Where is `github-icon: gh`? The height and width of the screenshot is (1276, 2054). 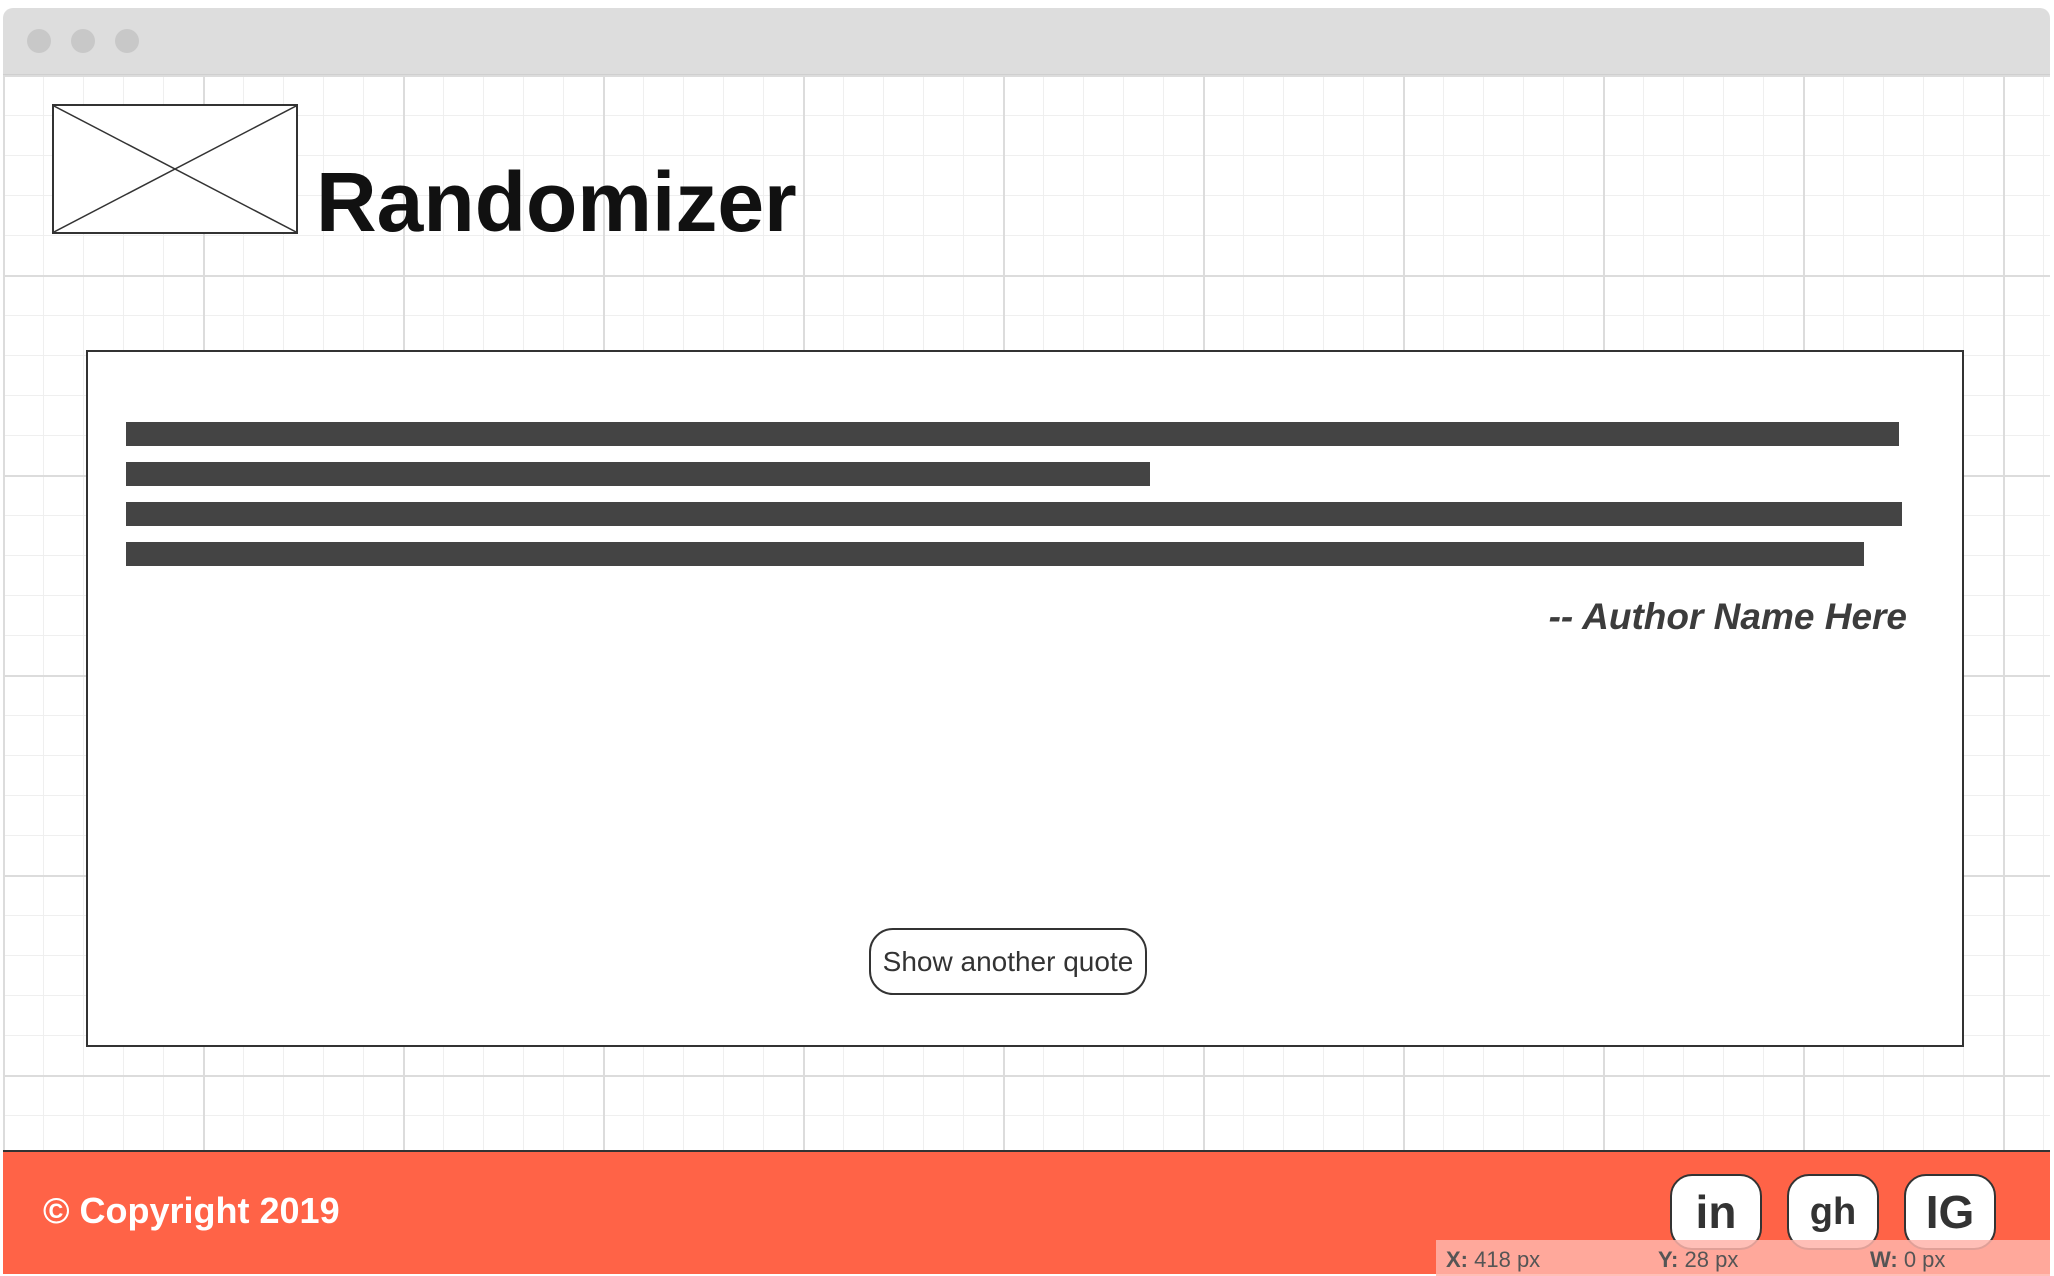 github-icon: gh is located at coordinates (1833, 1212).